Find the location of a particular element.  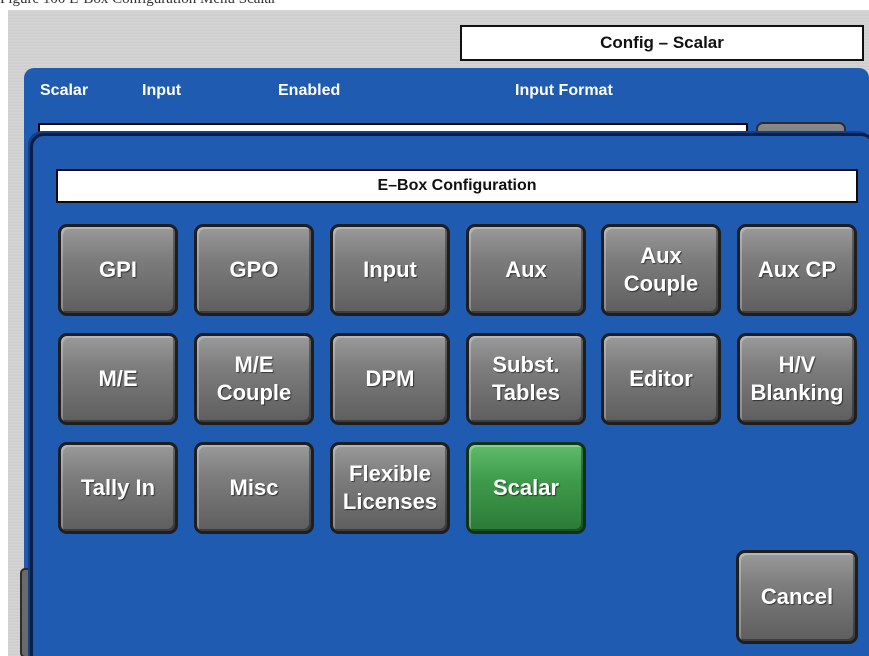

misc-button: Misc is located at coordinates (254, 488).